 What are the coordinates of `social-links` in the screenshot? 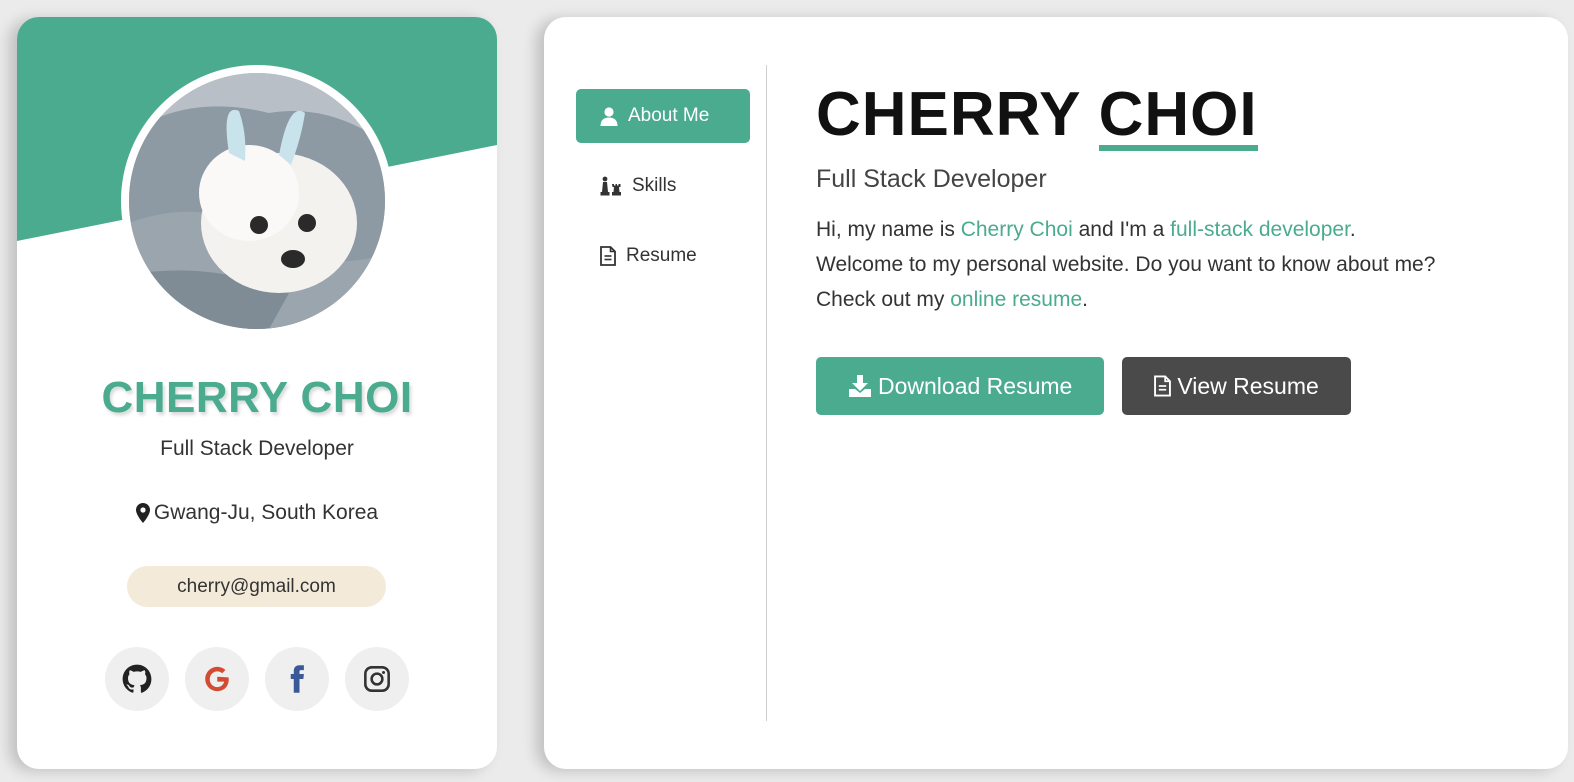 It's located at (257, 679).